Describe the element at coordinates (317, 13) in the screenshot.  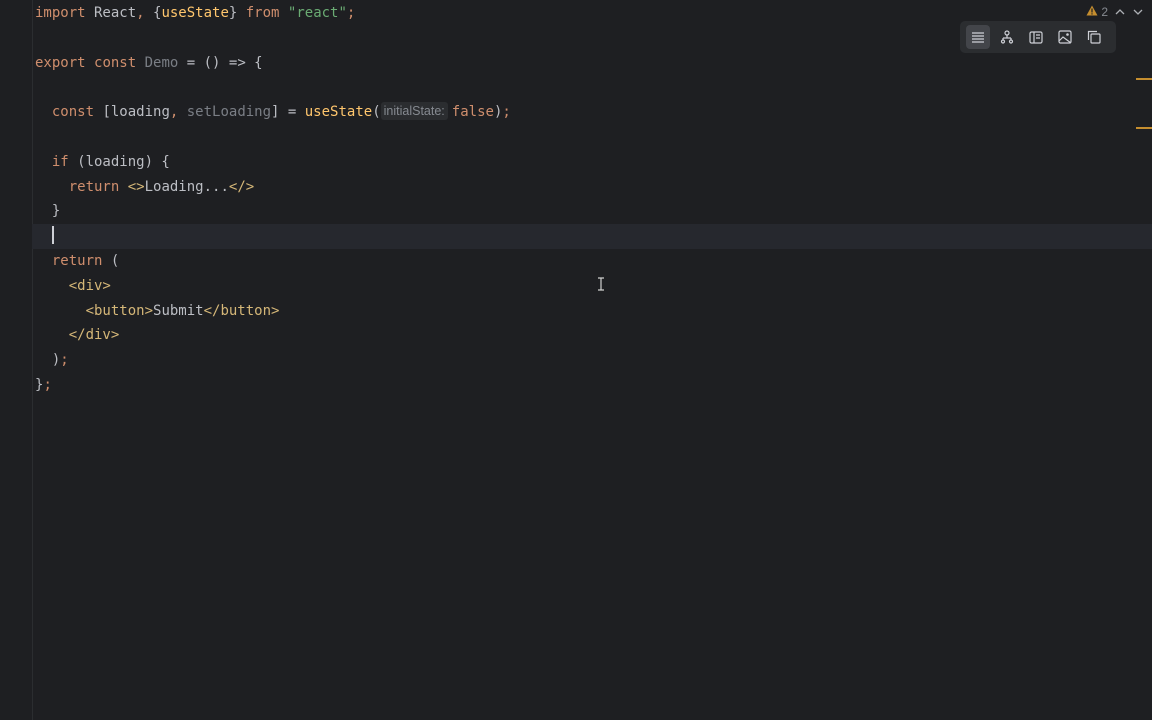
I see `code-token: "react"` at that location.